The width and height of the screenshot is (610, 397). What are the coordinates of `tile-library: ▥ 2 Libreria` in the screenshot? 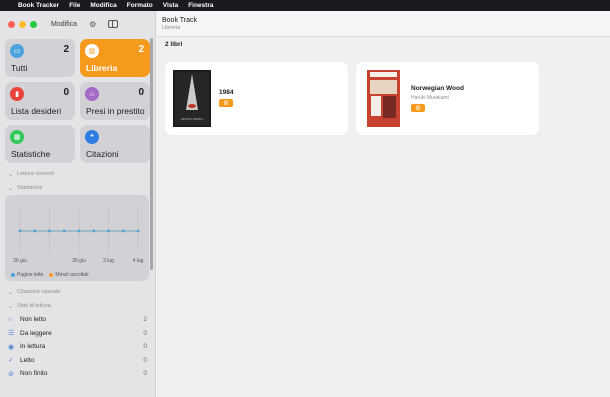 It's located at (115, 58).